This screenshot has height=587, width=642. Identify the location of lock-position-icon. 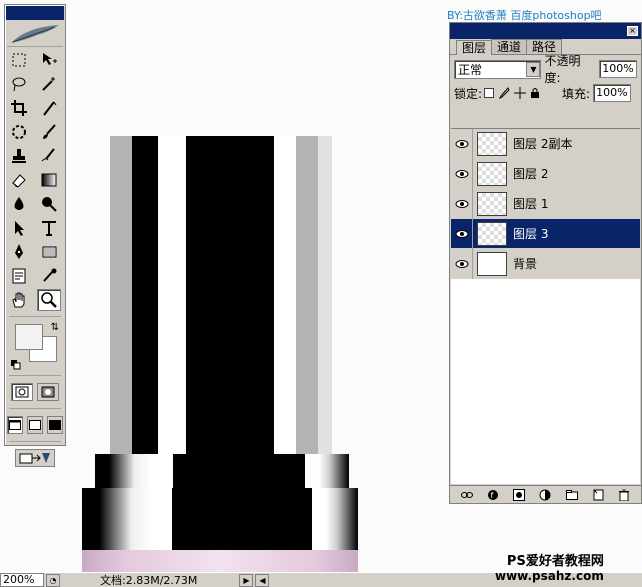
(520, 93).